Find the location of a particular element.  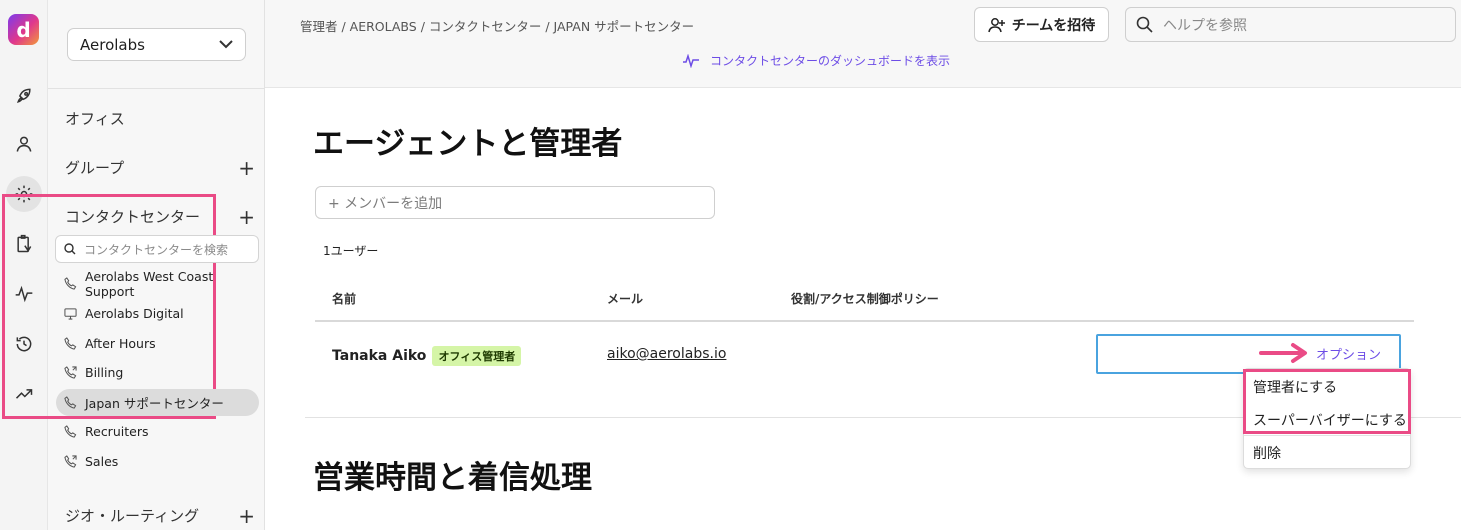

sidebar-section-contact-center: コンタクトセンター + is located at coordinates (160, 216).